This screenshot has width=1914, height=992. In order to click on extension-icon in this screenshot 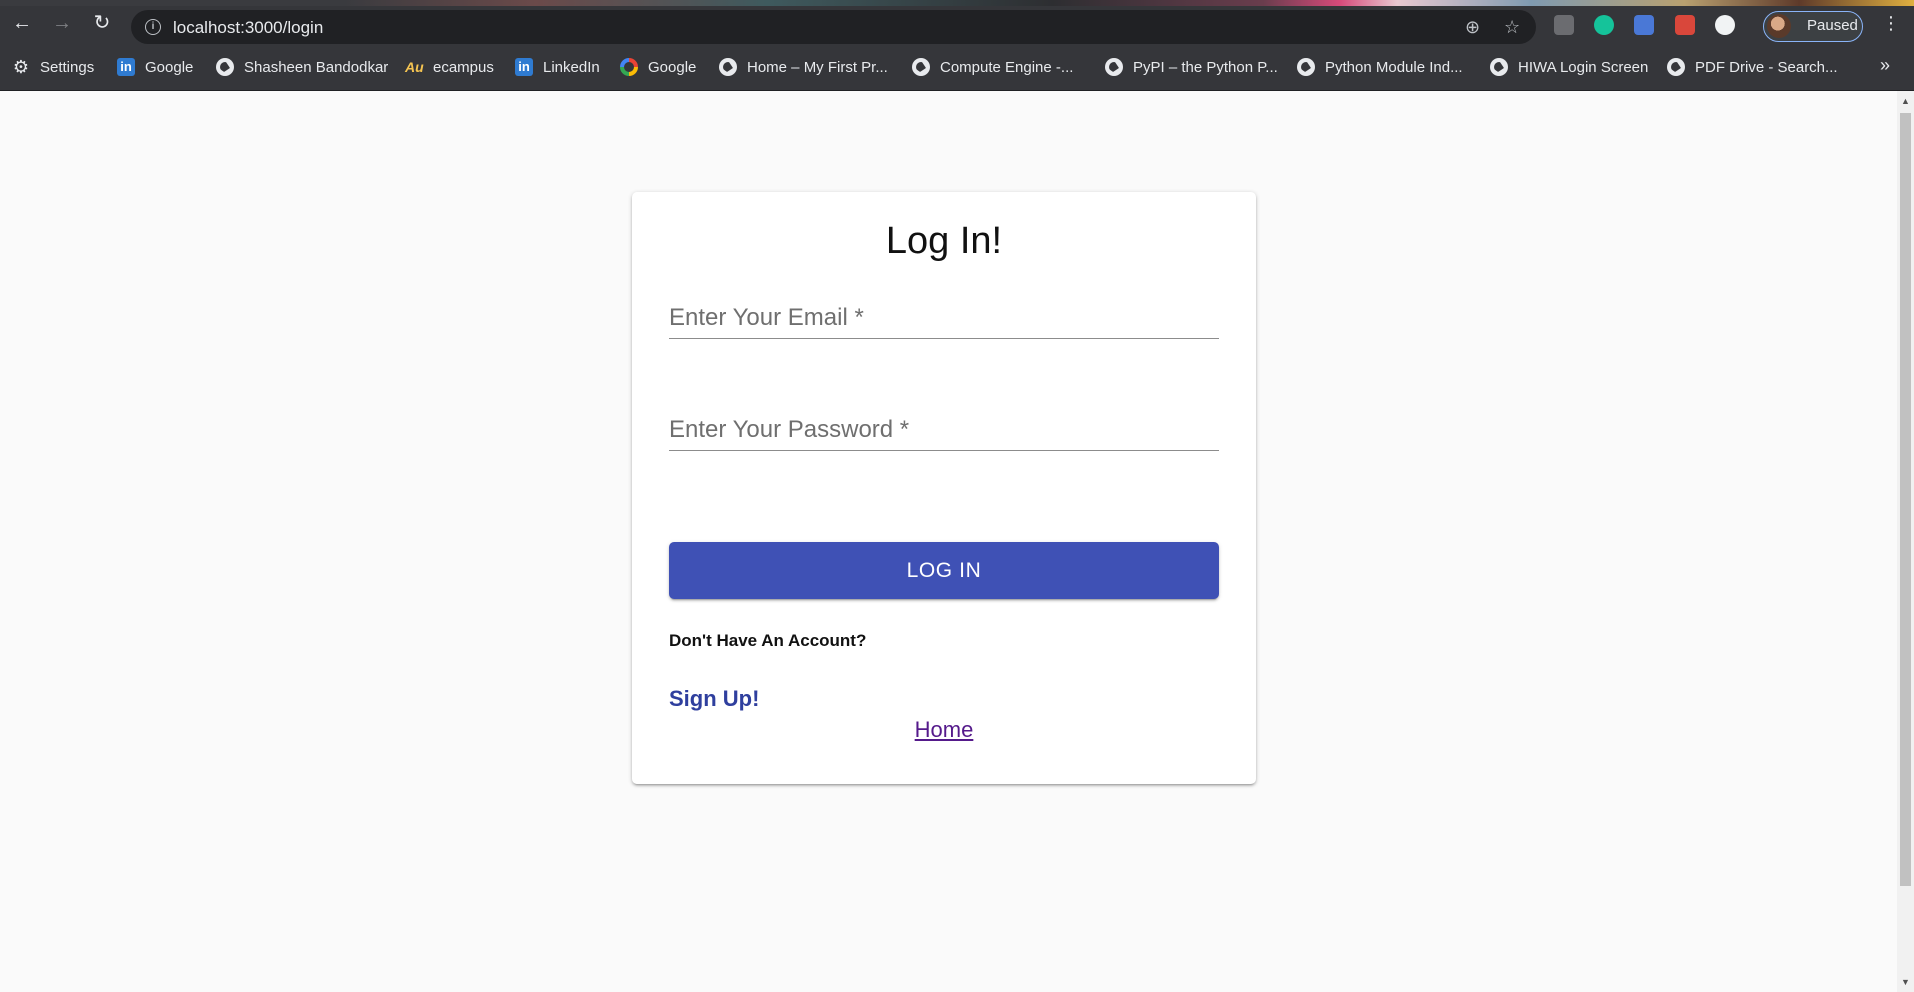, I will do `click(1564, 25)`.